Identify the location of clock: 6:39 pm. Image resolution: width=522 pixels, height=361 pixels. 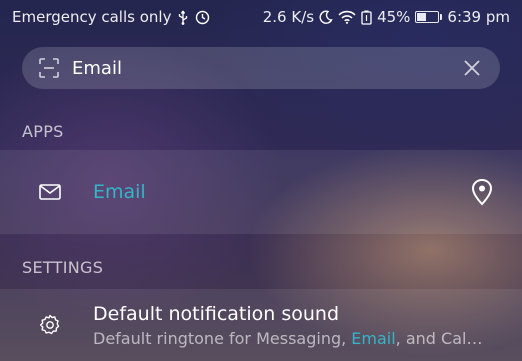
(478, 17).